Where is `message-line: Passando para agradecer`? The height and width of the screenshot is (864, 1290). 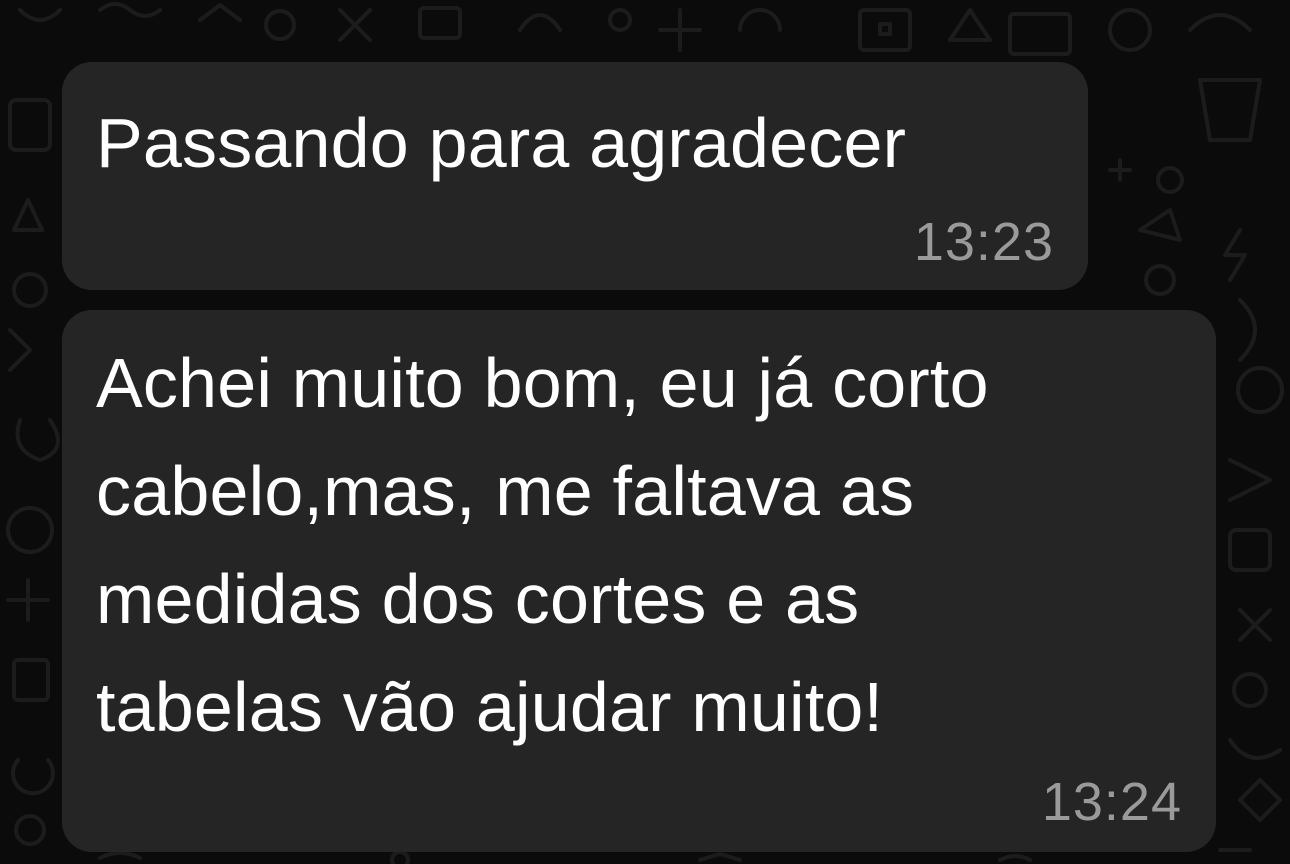 message-line: Passando para agradecer is located at coordinates (501, 143).